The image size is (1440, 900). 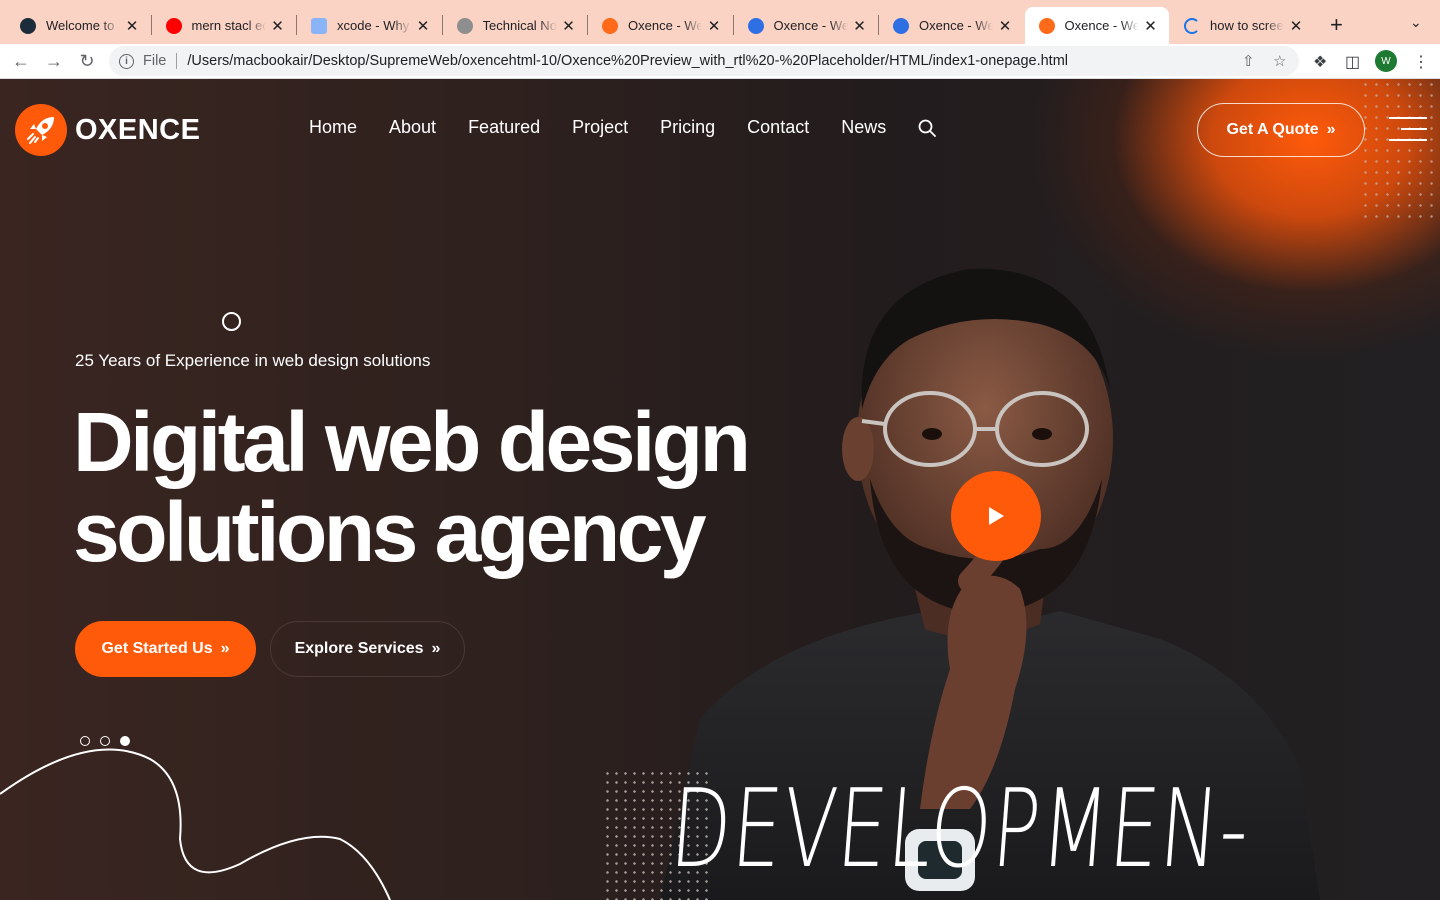 I want to click on url-scheme-label: File, so click(x=155, y=61).